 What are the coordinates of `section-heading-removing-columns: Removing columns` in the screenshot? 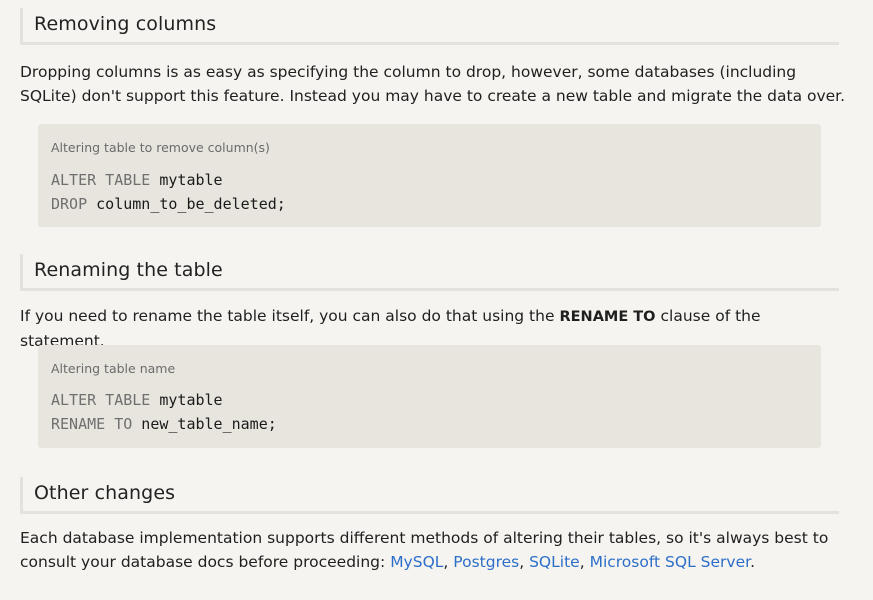 It's located at (429, 26).